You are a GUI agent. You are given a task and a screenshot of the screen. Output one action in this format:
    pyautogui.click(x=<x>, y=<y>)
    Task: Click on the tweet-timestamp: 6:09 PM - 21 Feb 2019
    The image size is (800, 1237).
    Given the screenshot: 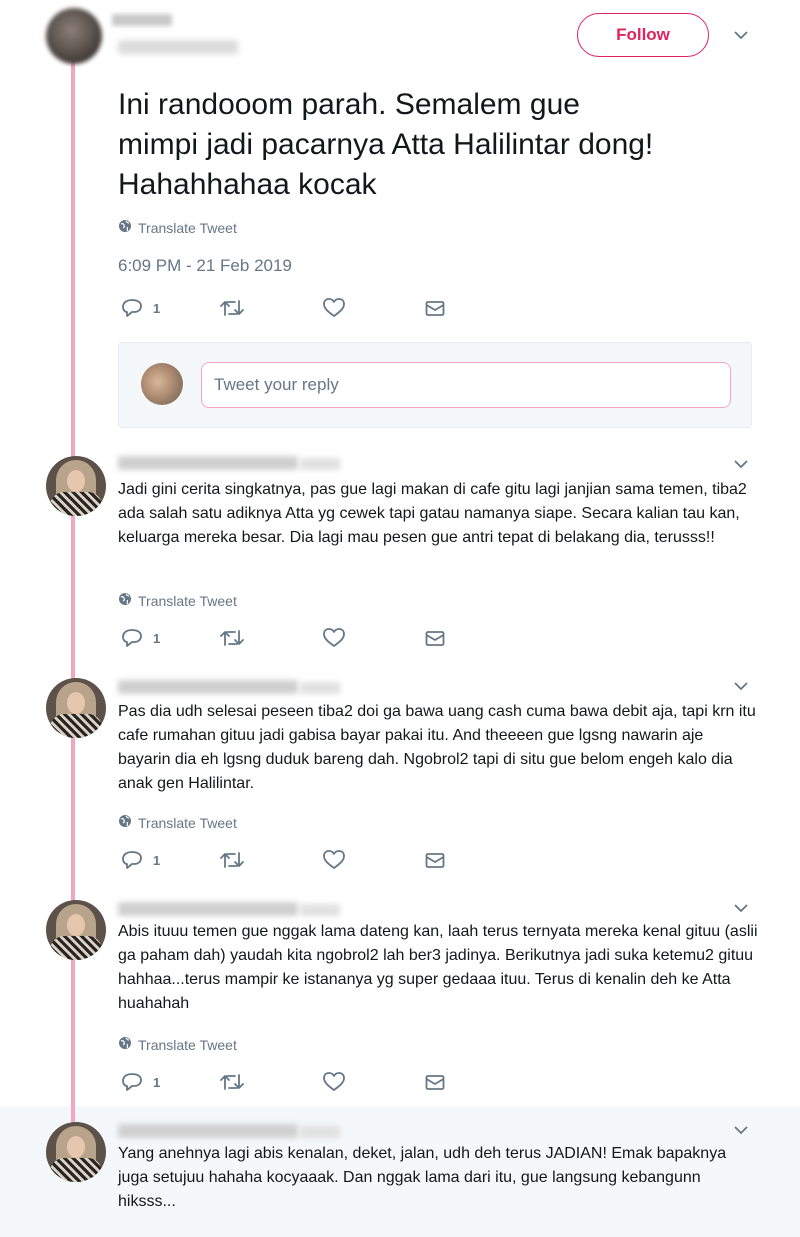 What is the action you would take?
    pyautogui.click(x=205, y=266)
    